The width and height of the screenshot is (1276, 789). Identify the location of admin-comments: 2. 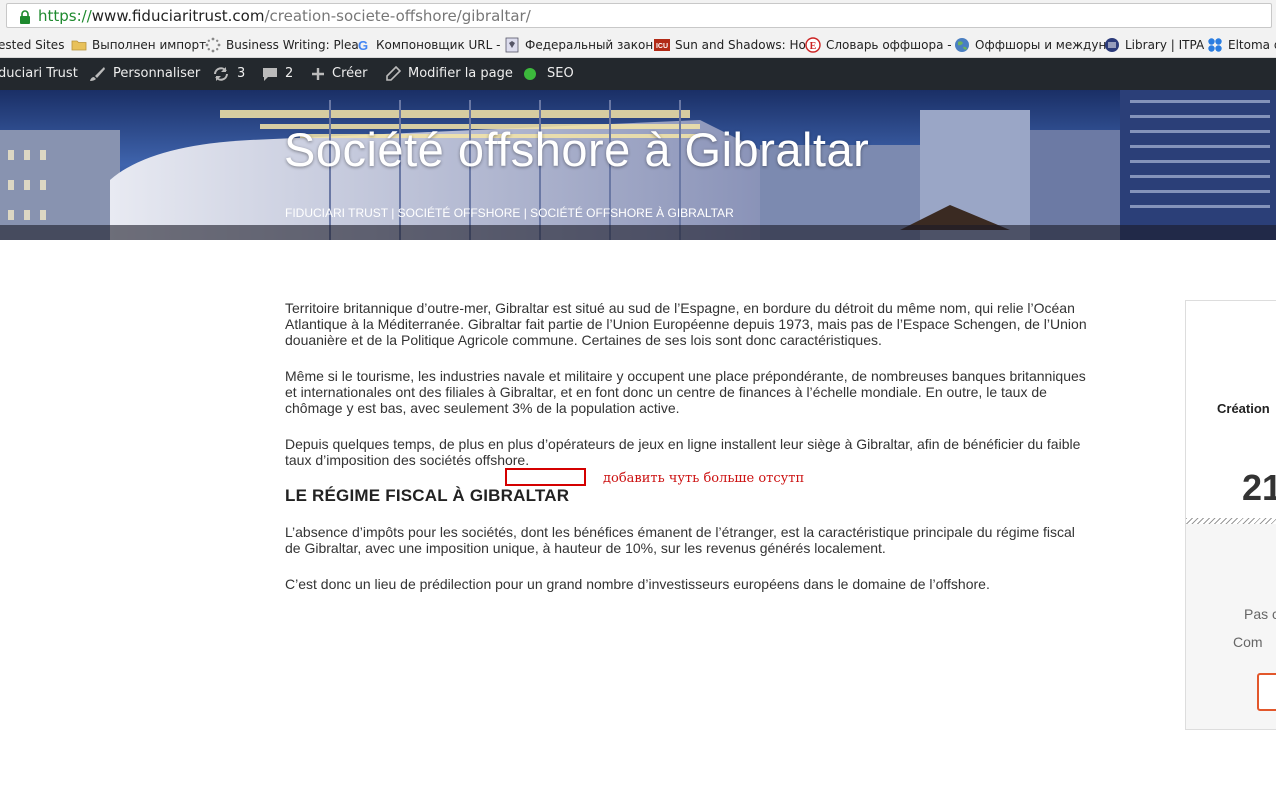
(277, 74).